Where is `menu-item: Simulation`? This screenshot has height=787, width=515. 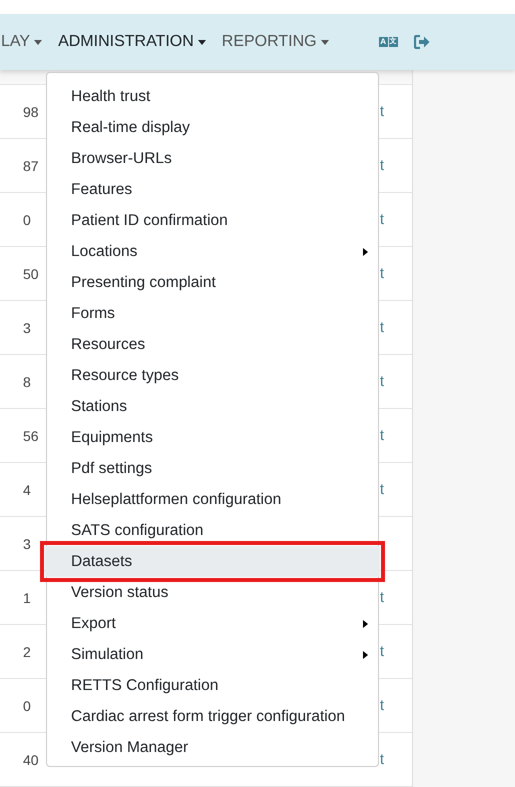 menu-item: Simulation is located at coordinates (212, 654).